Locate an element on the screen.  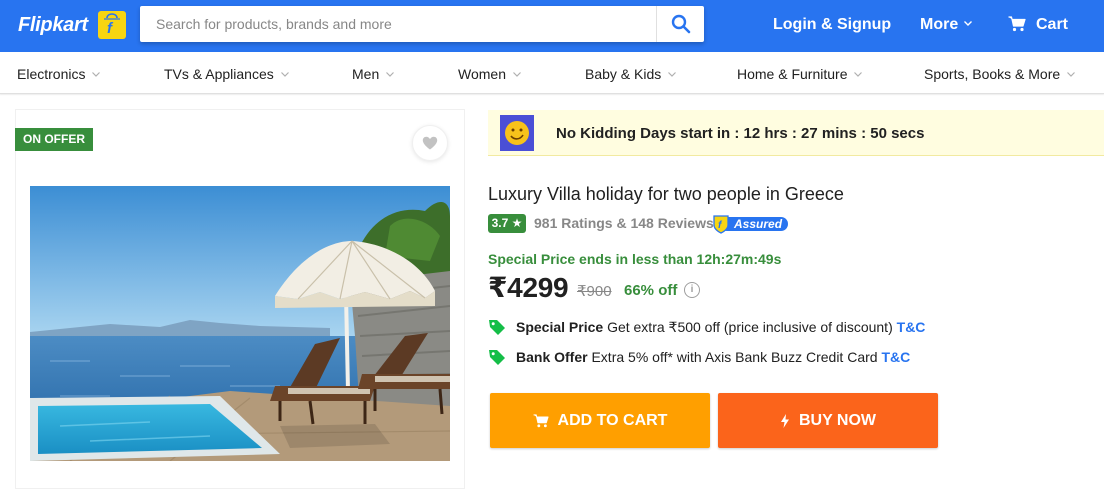
flipkart-assured-badge: f Assured is located at coordinates (750, 224).